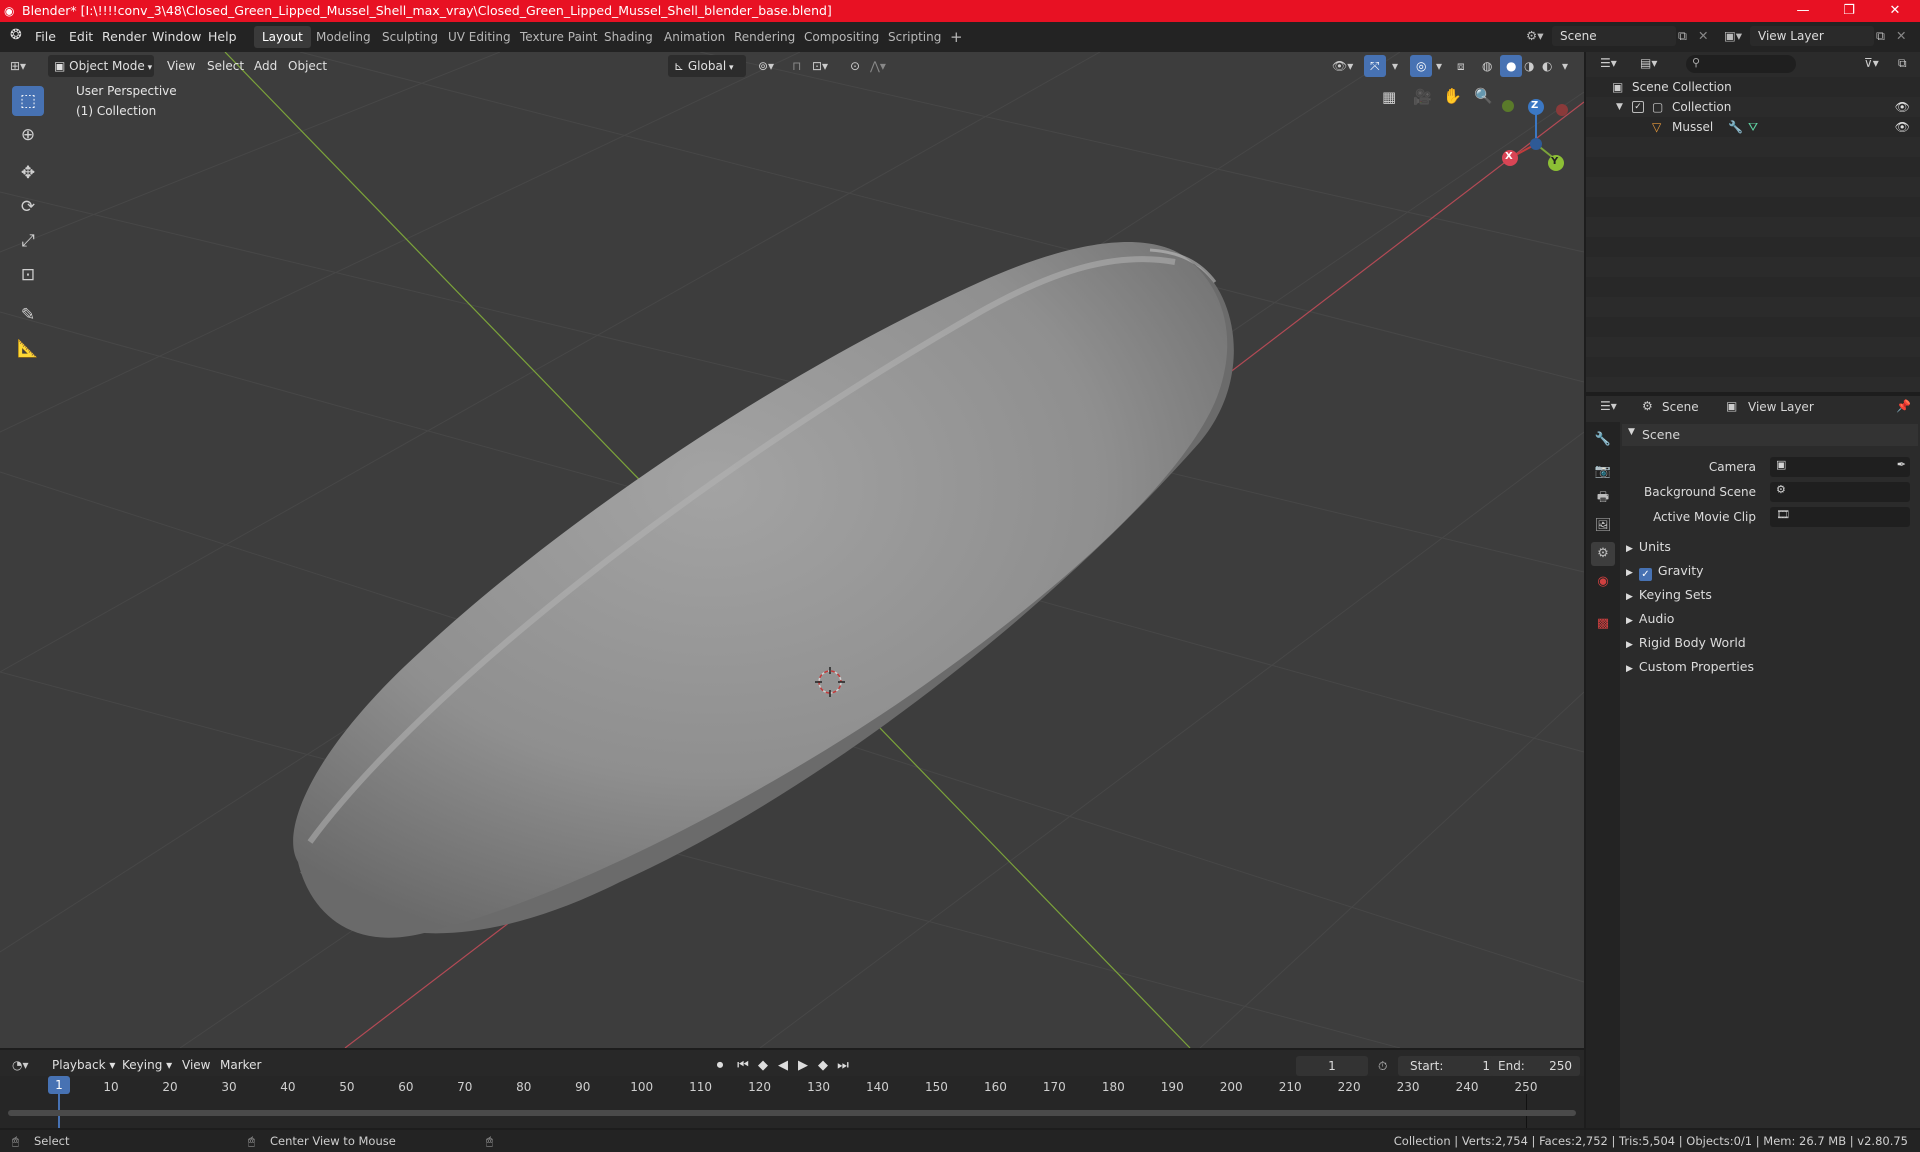 The height and width of the screenshot is (1152, 1920). I want to click on tab-shading: Shading, so click(628, 37).